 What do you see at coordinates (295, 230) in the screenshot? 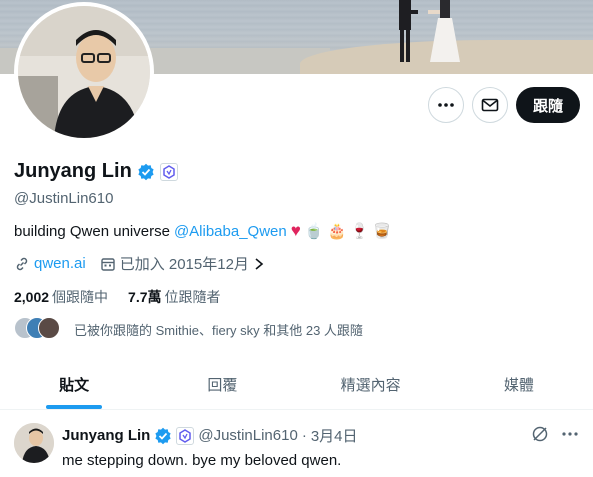
I see `heart-emoji-icon: ♥` at bounding box center [295, 230].